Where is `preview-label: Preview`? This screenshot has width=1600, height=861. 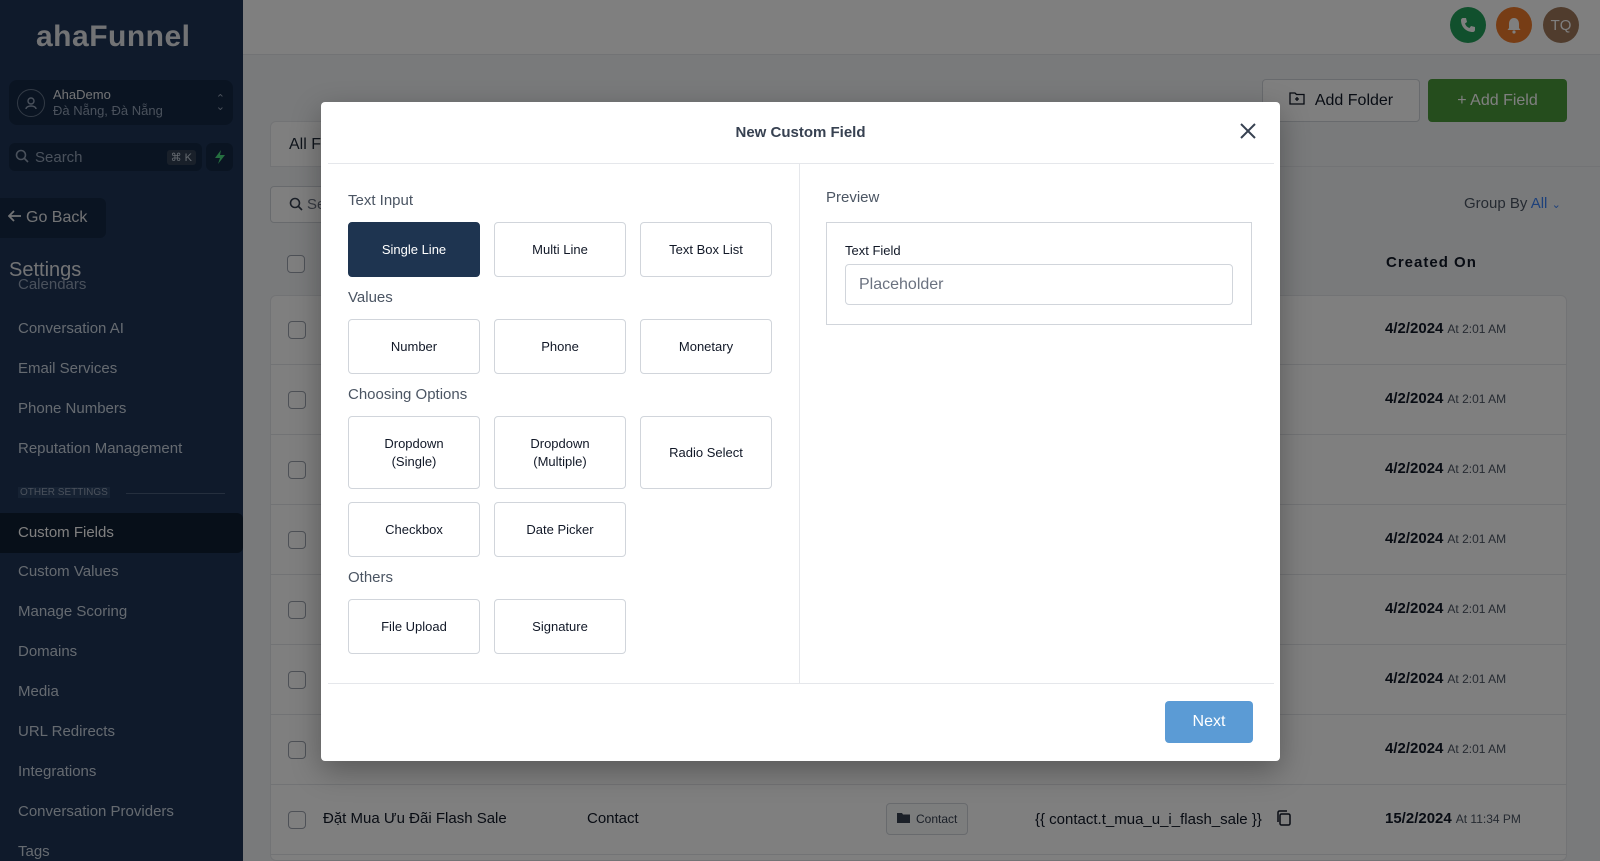 preview-label: Preview is located at coordinates (853, 197).